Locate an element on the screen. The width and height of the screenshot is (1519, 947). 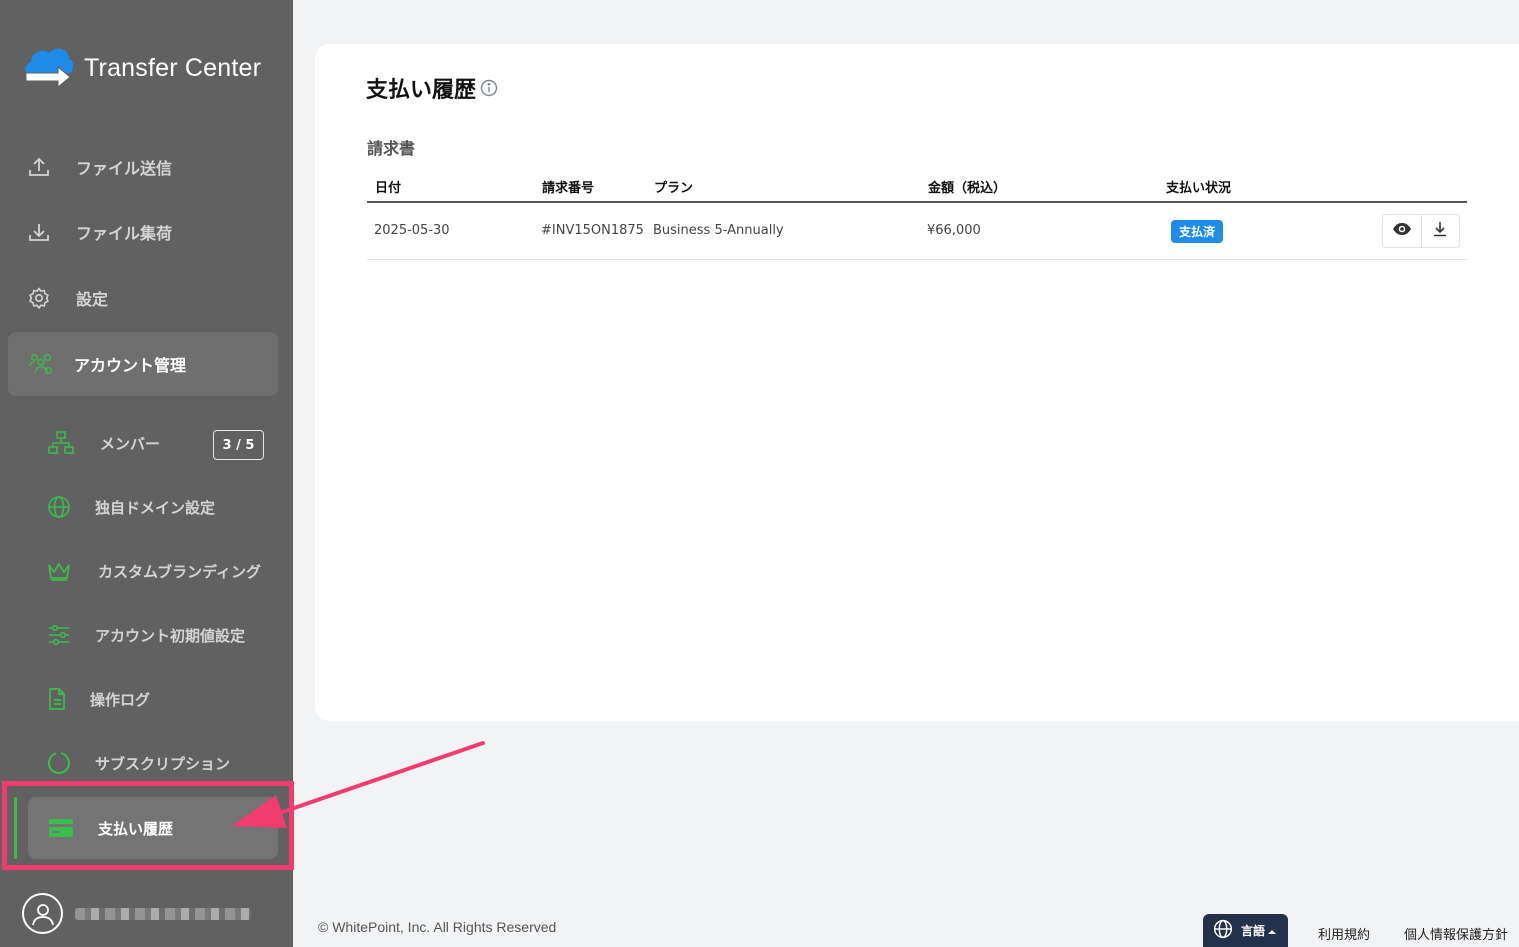
eye-icon is located at coordinates (1402, 231).